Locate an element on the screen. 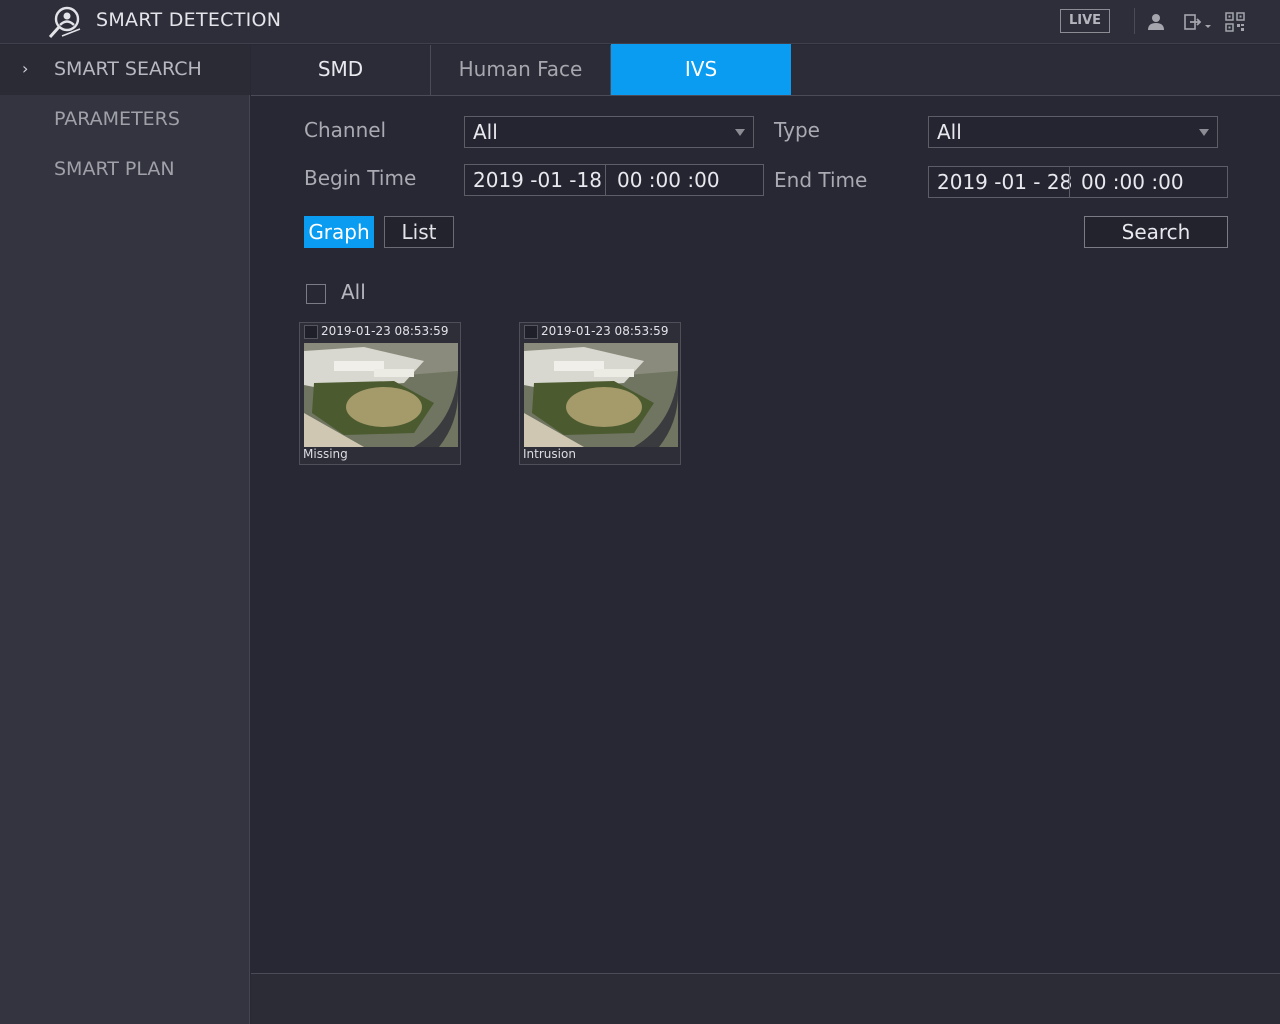  live-button: LIVE is located at coordinates (1085, 21).